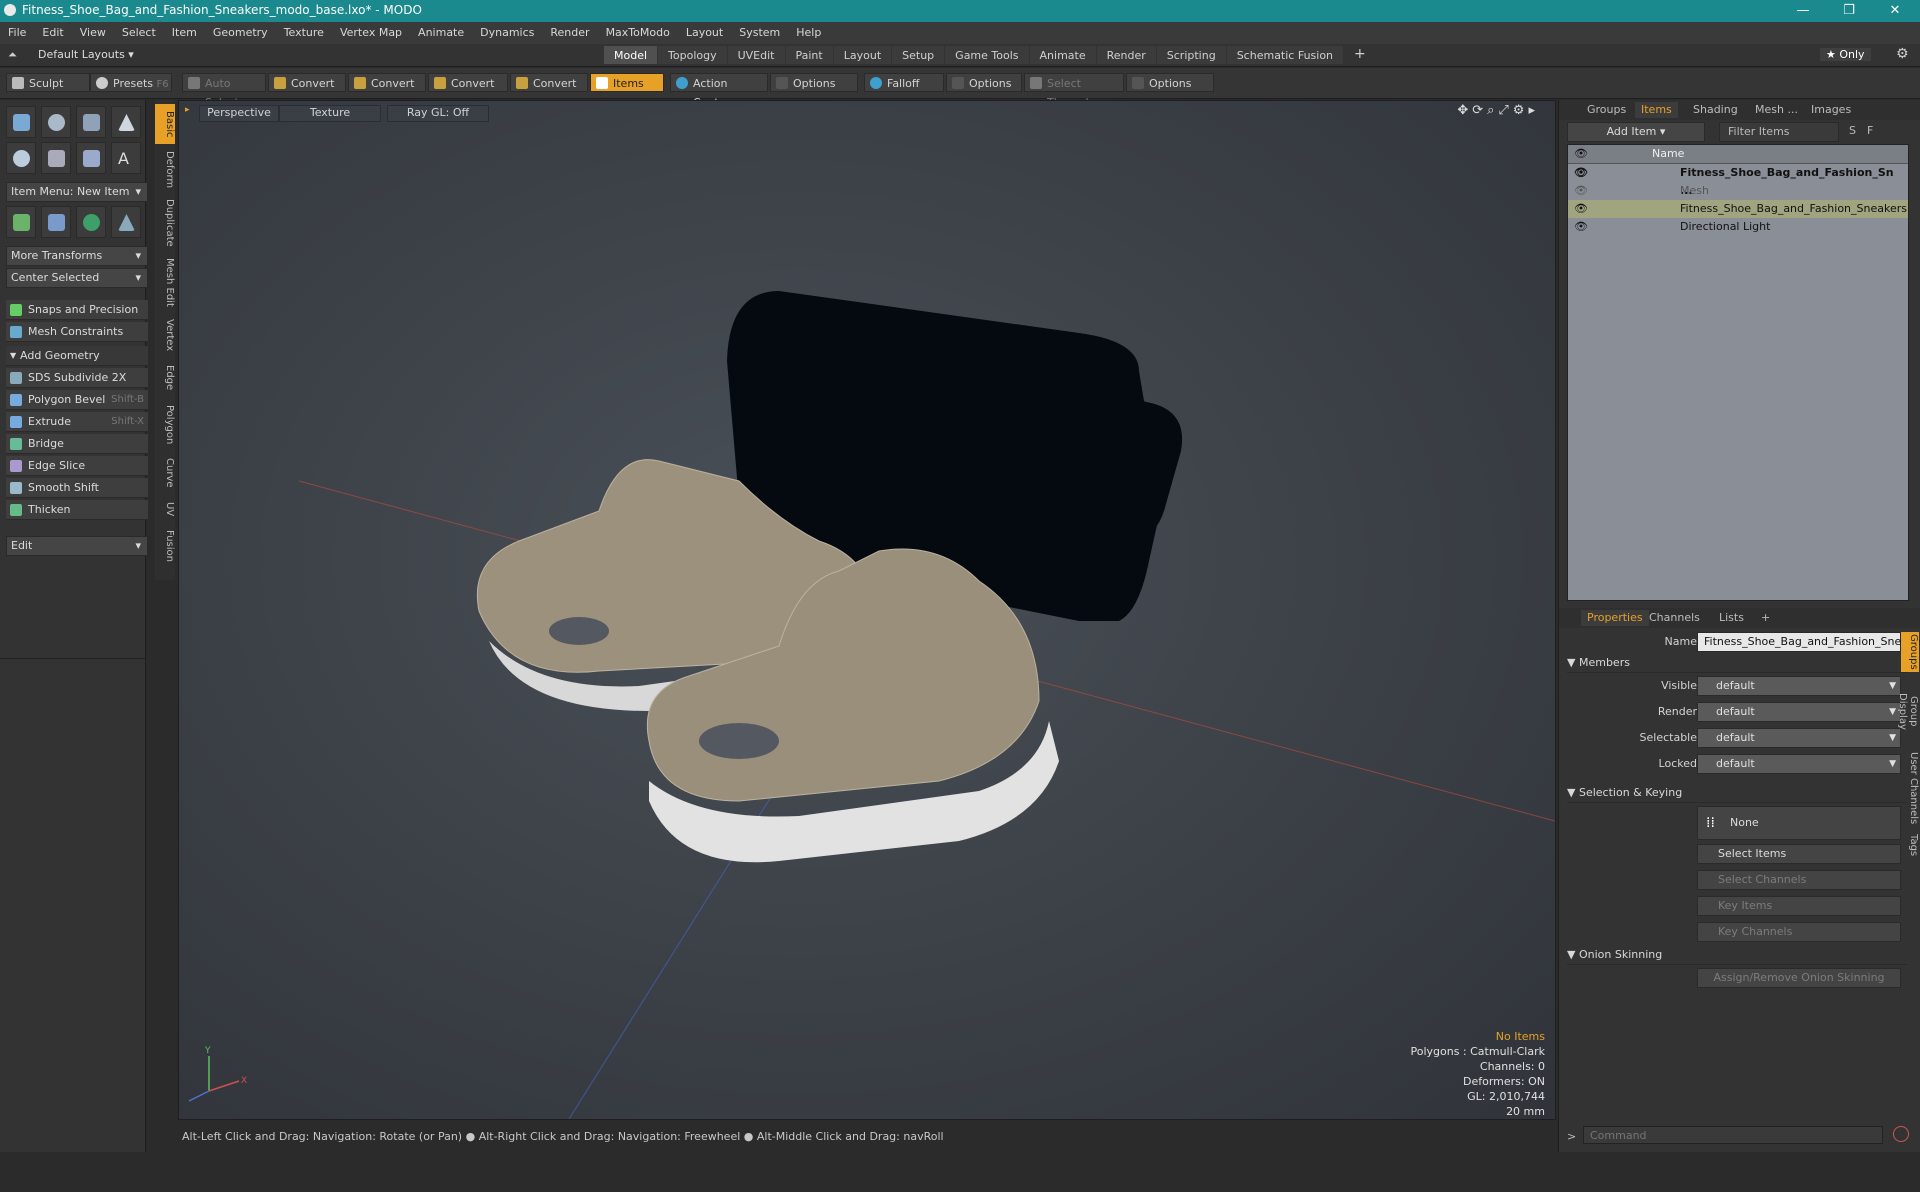  Describe the element at coordinates (77, 488) in the screenshot. I see `smooth-shift-button: Smooth Shift` at that location.